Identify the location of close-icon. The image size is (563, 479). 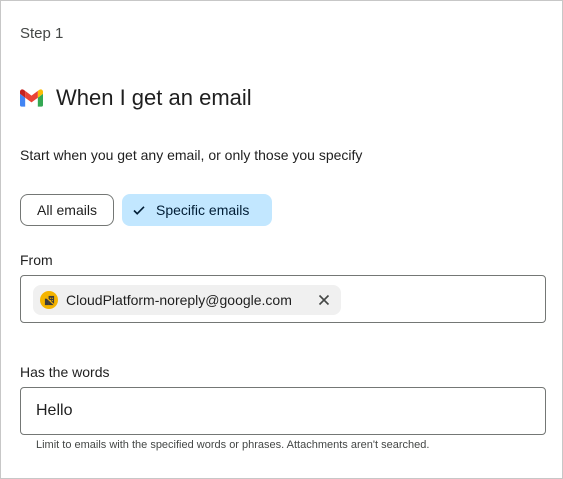
(324, 300).